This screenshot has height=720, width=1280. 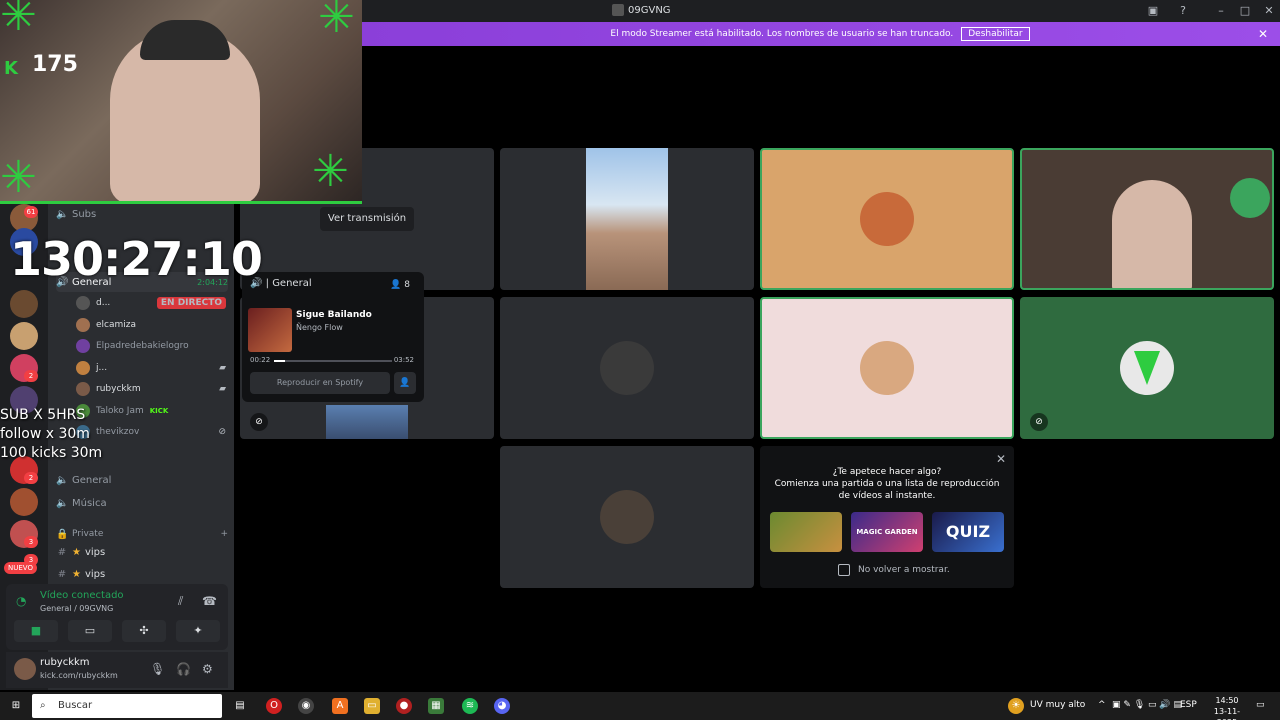 I want to click on channel-subs: 🔈 Subs, so click(x=142, y=214).